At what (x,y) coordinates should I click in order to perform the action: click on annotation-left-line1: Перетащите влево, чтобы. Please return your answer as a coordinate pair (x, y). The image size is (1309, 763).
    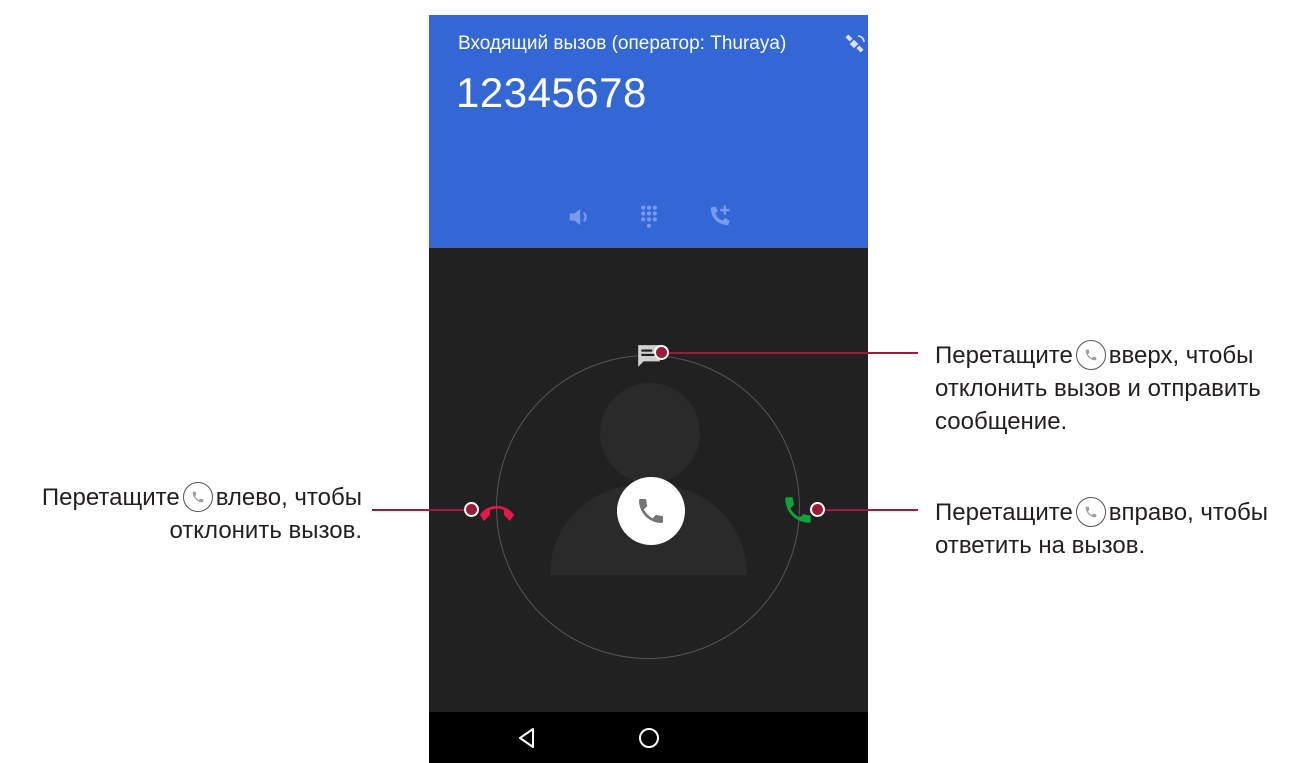
    Looking at the image, I should click on (201, 497).